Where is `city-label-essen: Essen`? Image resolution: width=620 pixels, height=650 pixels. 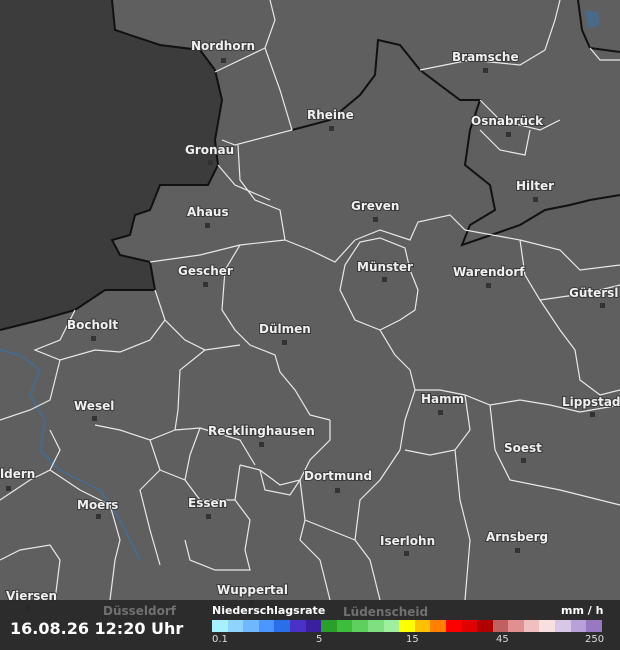 city-label-essen: Essen is located at coordinates (207, 503).